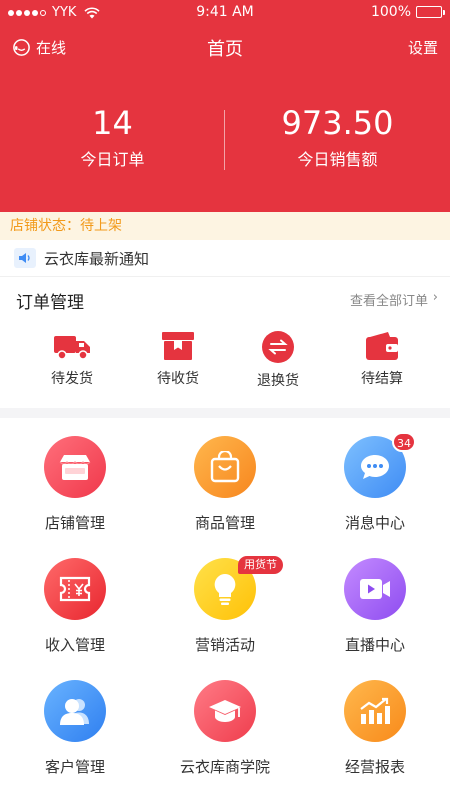  I want to click on stat-label: 今日销售额, so click(337, 159).